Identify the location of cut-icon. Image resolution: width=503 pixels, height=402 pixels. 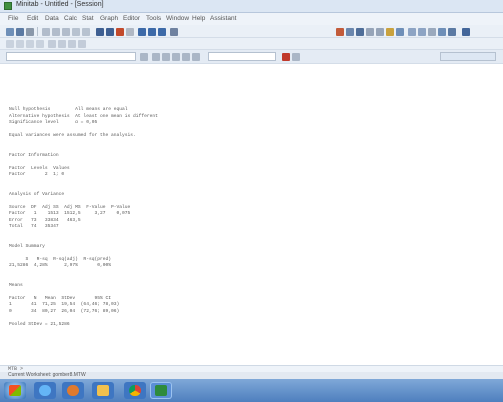
(46, 32).